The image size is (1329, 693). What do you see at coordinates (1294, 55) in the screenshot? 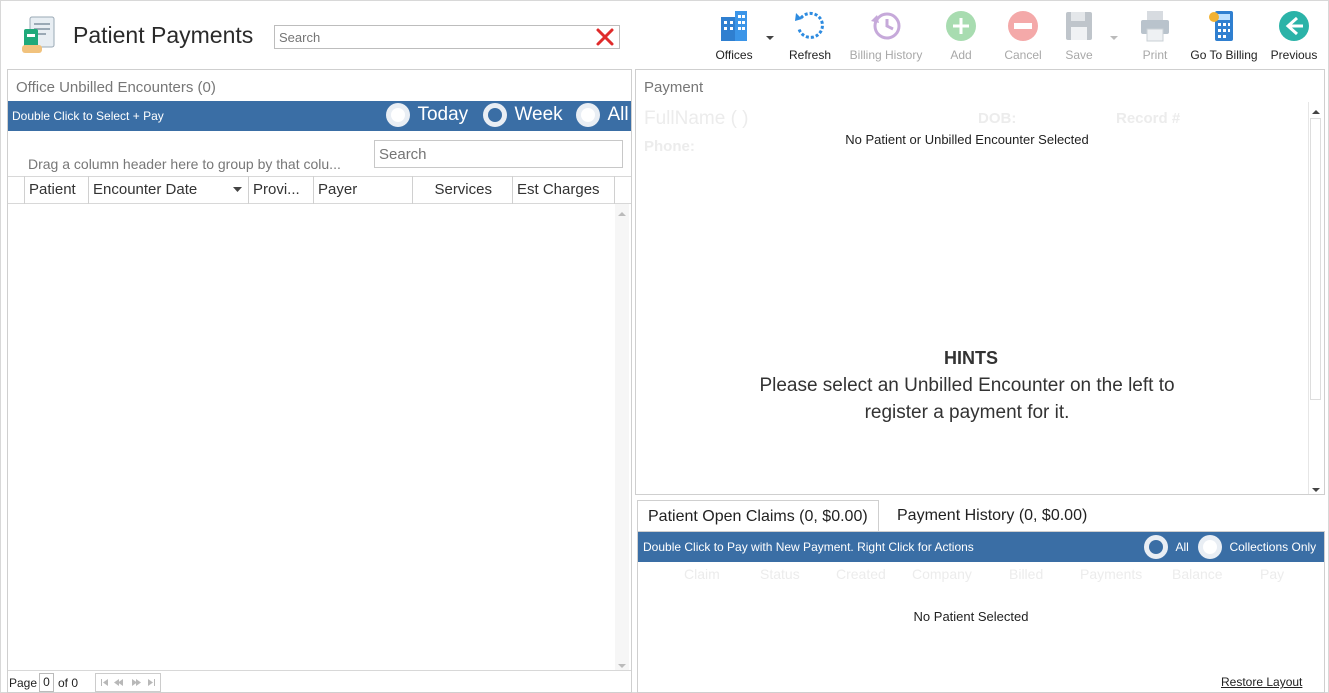
I see `previous-label: Previous` at bounding box center [1294, 55].